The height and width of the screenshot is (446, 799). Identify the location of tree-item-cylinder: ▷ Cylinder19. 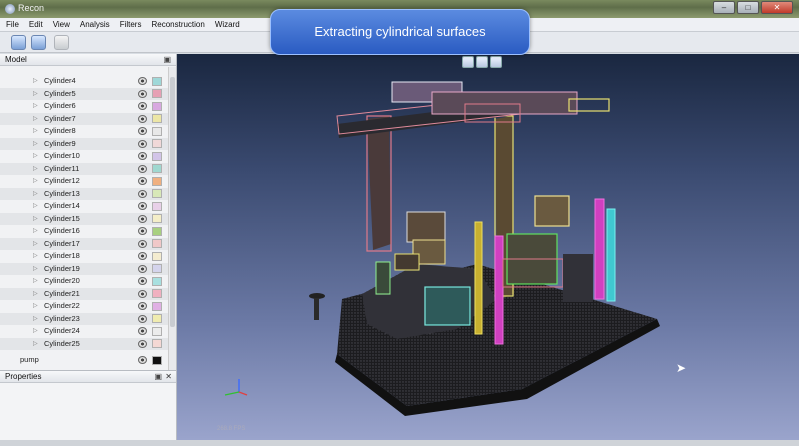
(84, 268).